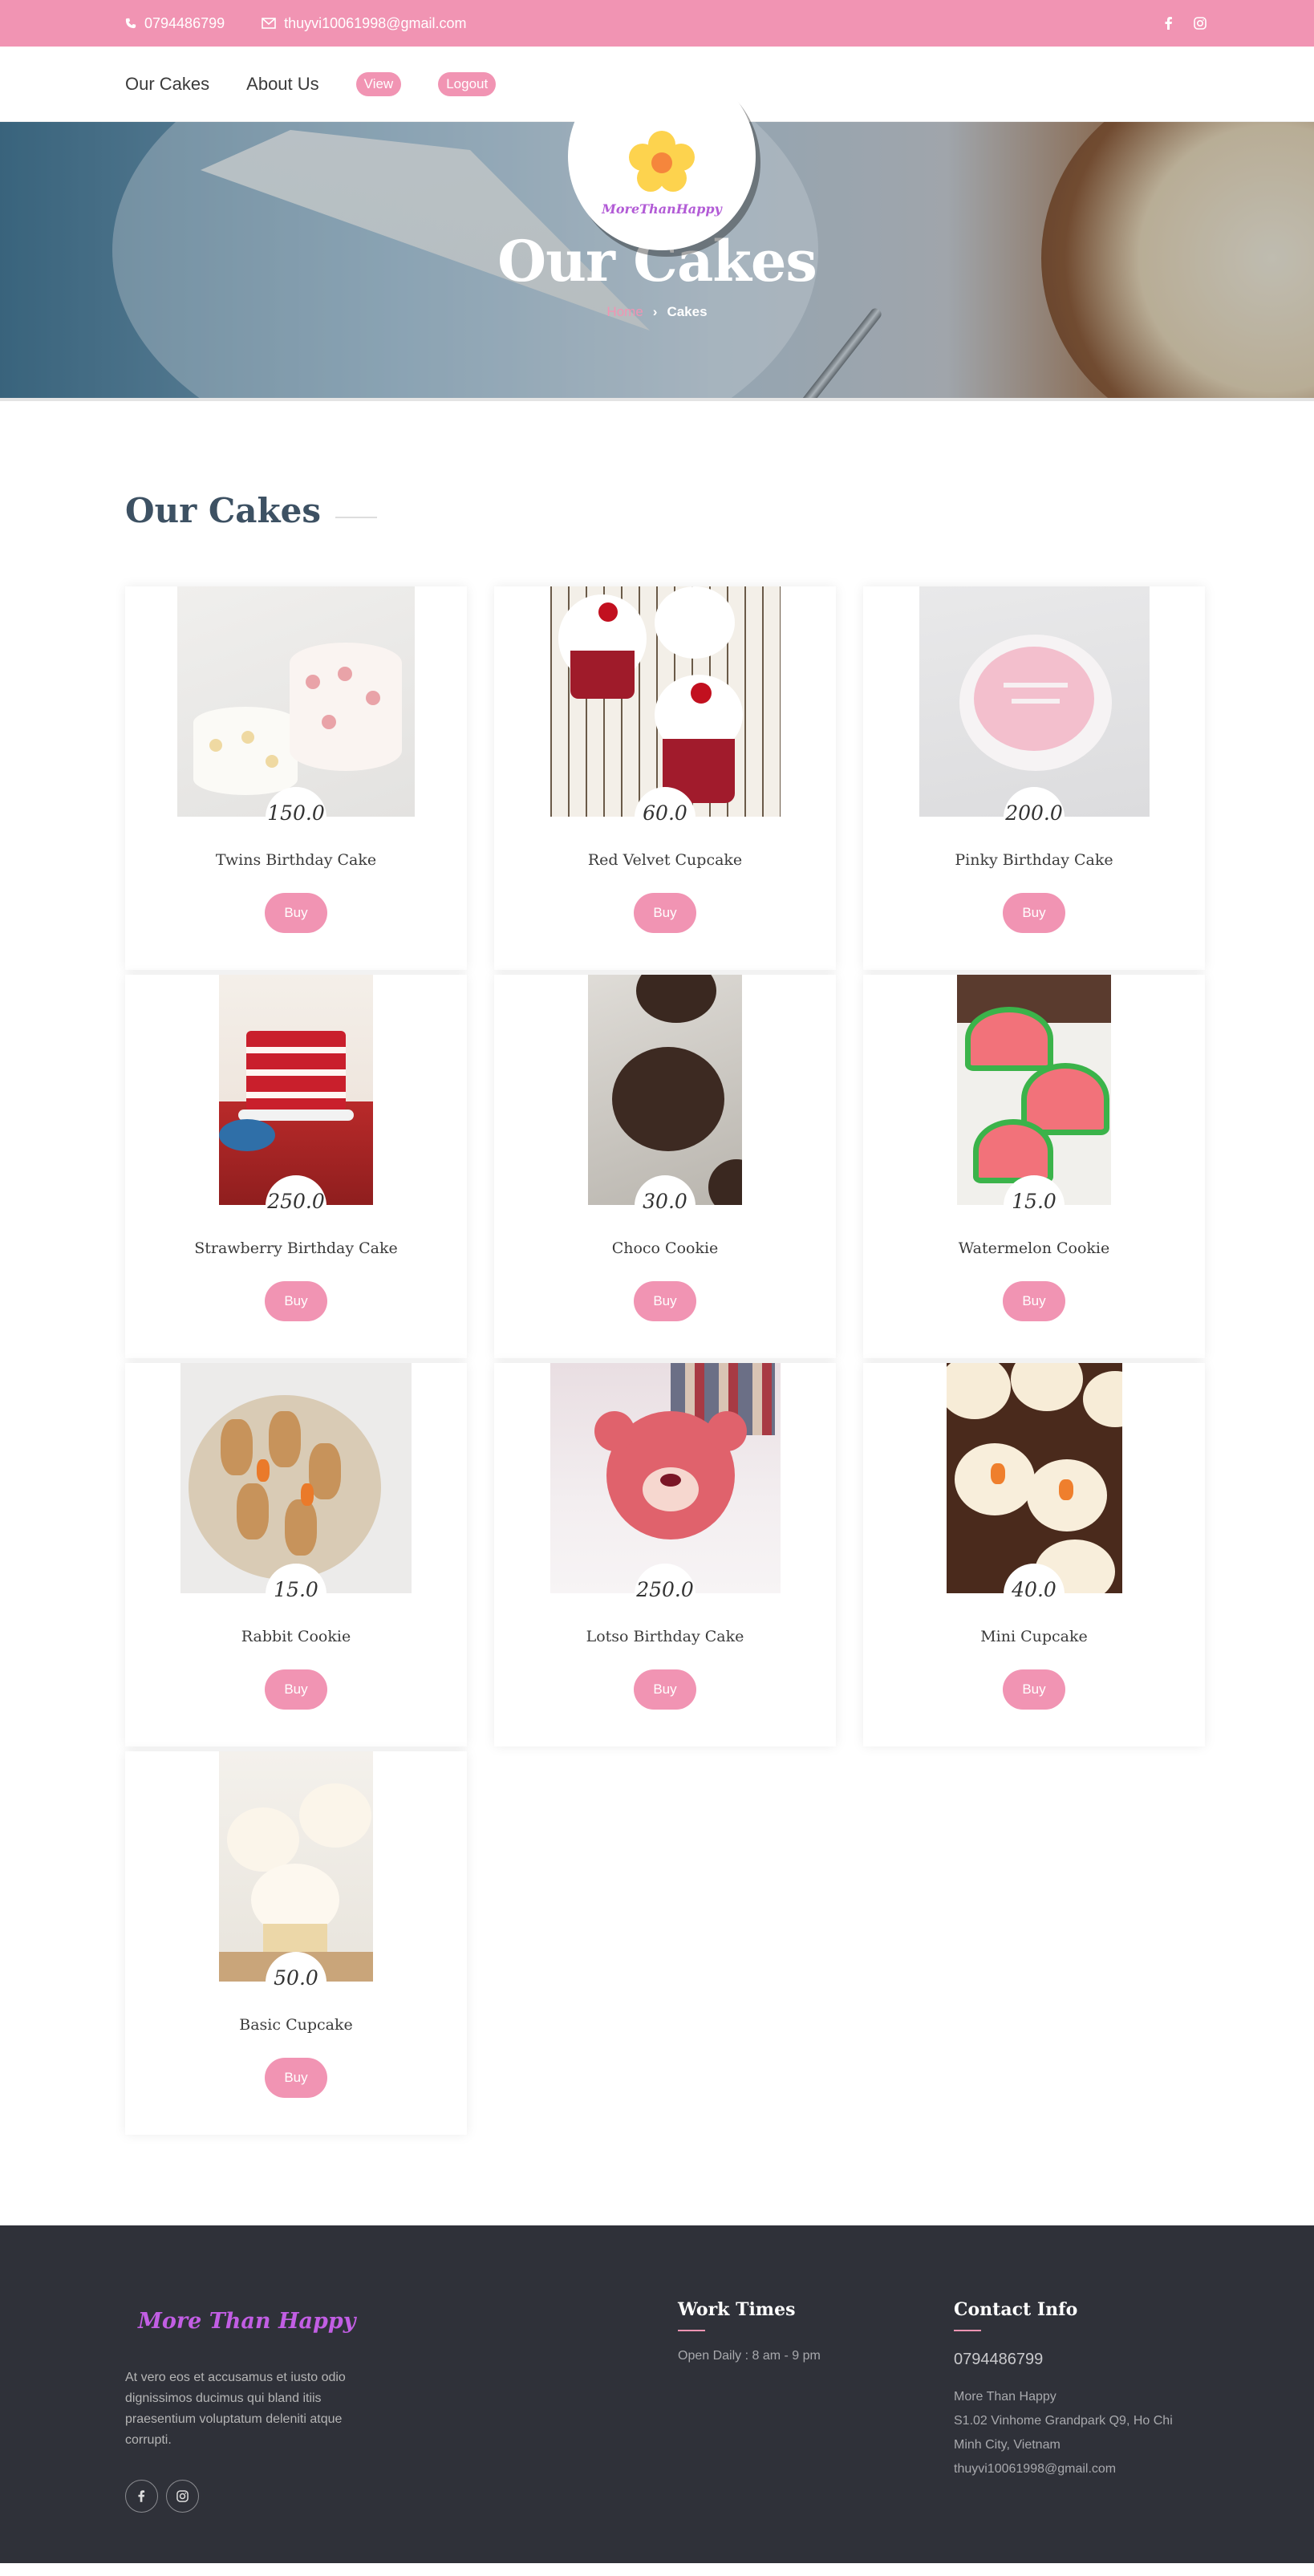  I want to click on product-image-rabbit-cookie, so click(296, 1478).